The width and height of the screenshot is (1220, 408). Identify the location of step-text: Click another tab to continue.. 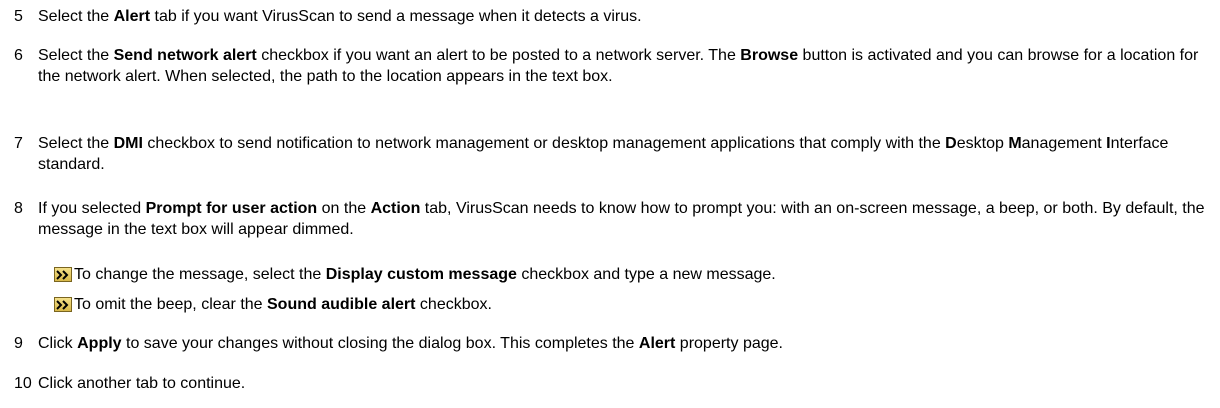
(623, 383).